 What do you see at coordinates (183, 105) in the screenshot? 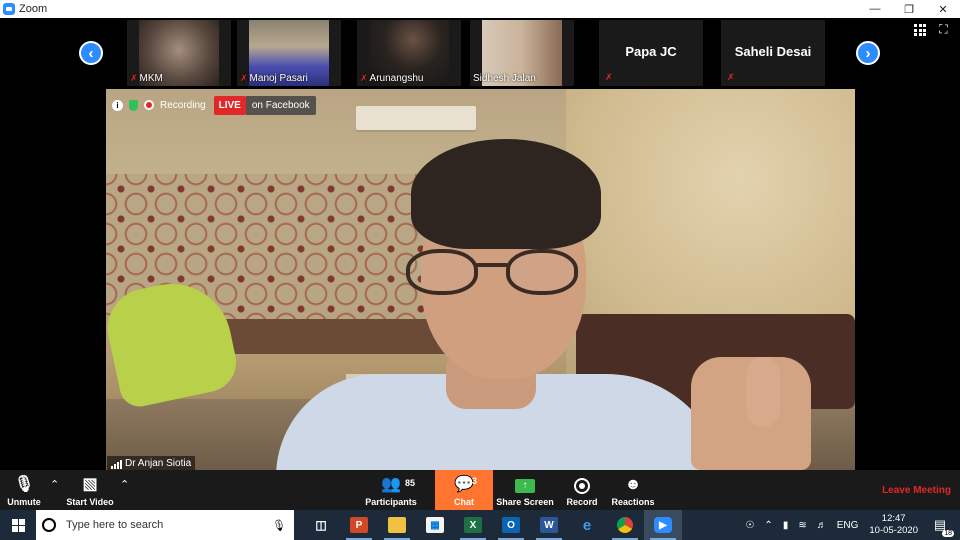
I see `recording-label: Recording` at bounding box center [183, 105].